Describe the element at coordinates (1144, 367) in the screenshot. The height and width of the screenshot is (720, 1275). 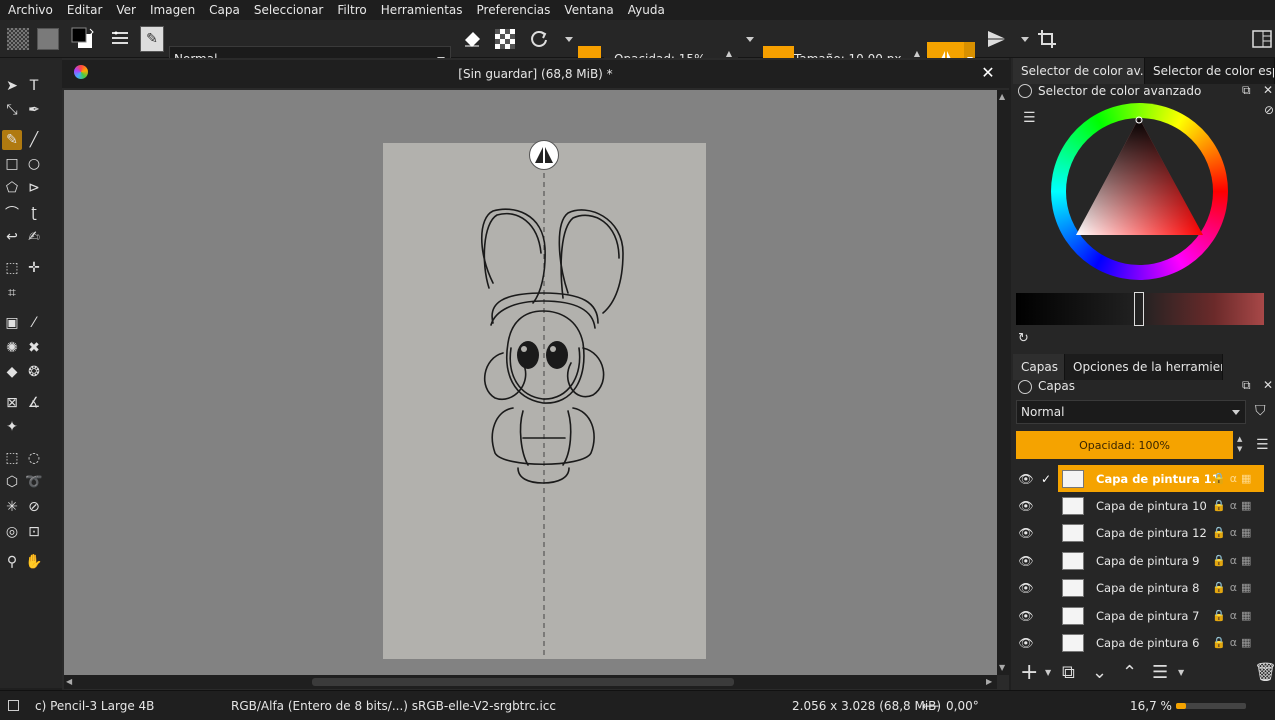
I see `tab-tool-options: Opciones de la herramienta` at that location.